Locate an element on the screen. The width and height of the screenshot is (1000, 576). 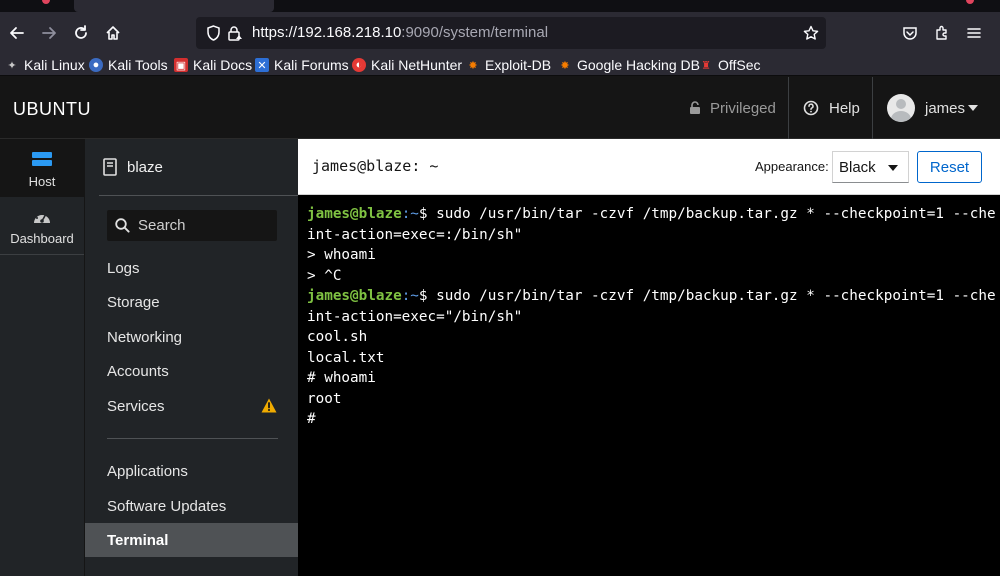
help-button: Help is located at coordinates (831, 108).